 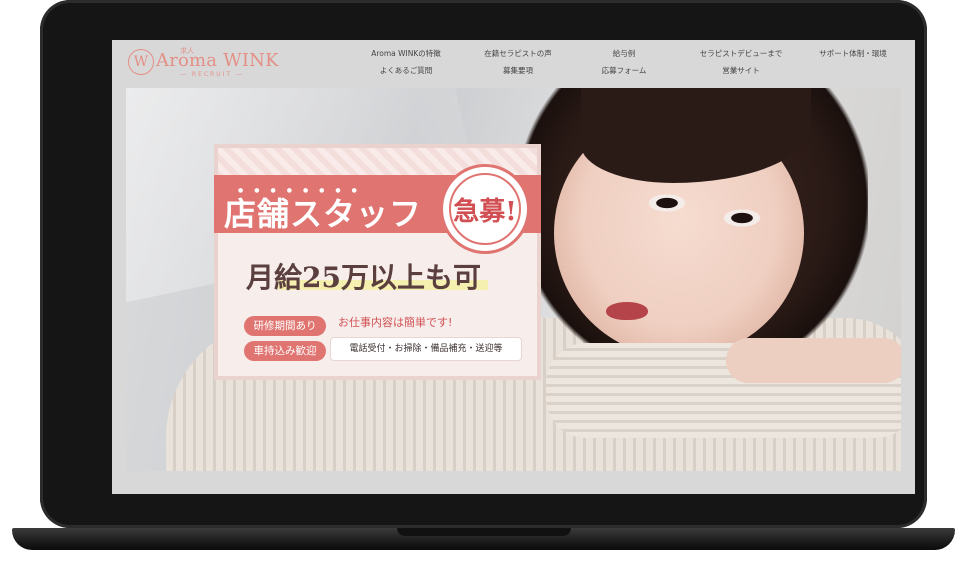 I want to click on site-logo: W 求人 Aroma WINK — RECRUIT —, so click(x=202, y=63).